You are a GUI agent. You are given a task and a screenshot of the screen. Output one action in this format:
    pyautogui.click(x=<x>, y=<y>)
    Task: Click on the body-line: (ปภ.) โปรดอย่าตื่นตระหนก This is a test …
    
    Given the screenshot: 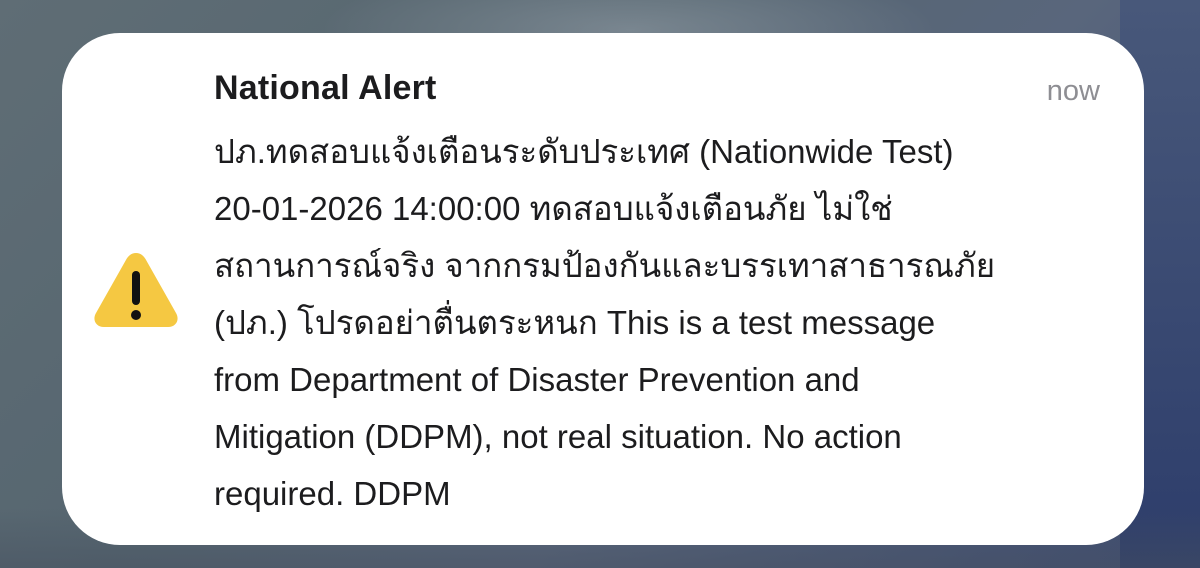 What is the action you would take?
    pyautogui.click(x=575, y=322)
    